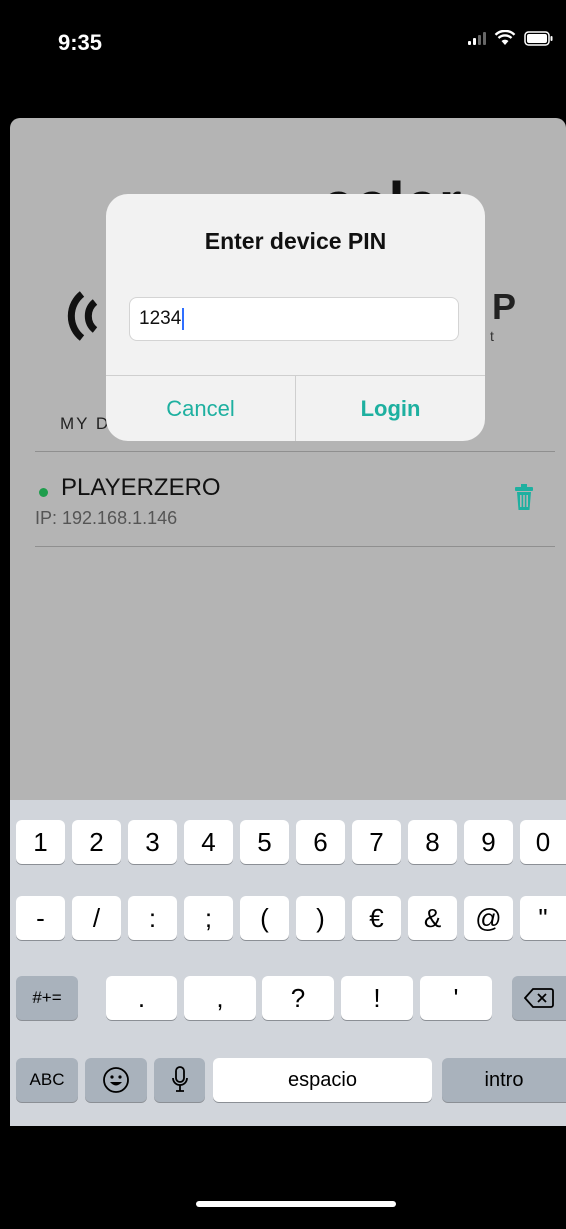  What do you see at coordinates (200, 408) in the screenshot?
I see `cancel-button: Cancel` at bounding box center [200, 408].